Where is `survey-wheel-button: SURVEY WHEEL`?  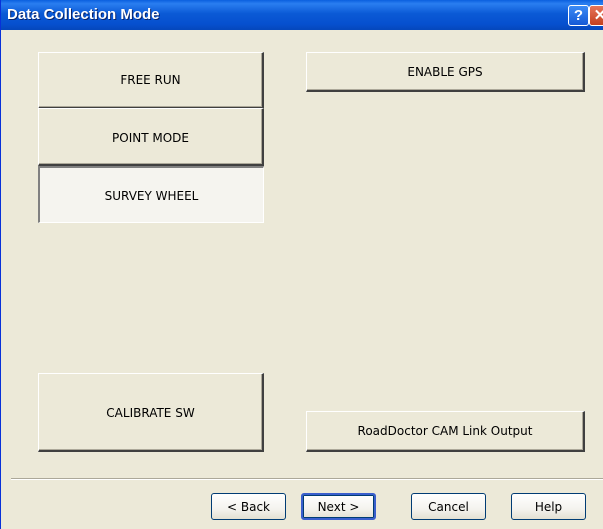
survey-wheel-button: SURVEY WHEEL is located at coordinates (151, 194).